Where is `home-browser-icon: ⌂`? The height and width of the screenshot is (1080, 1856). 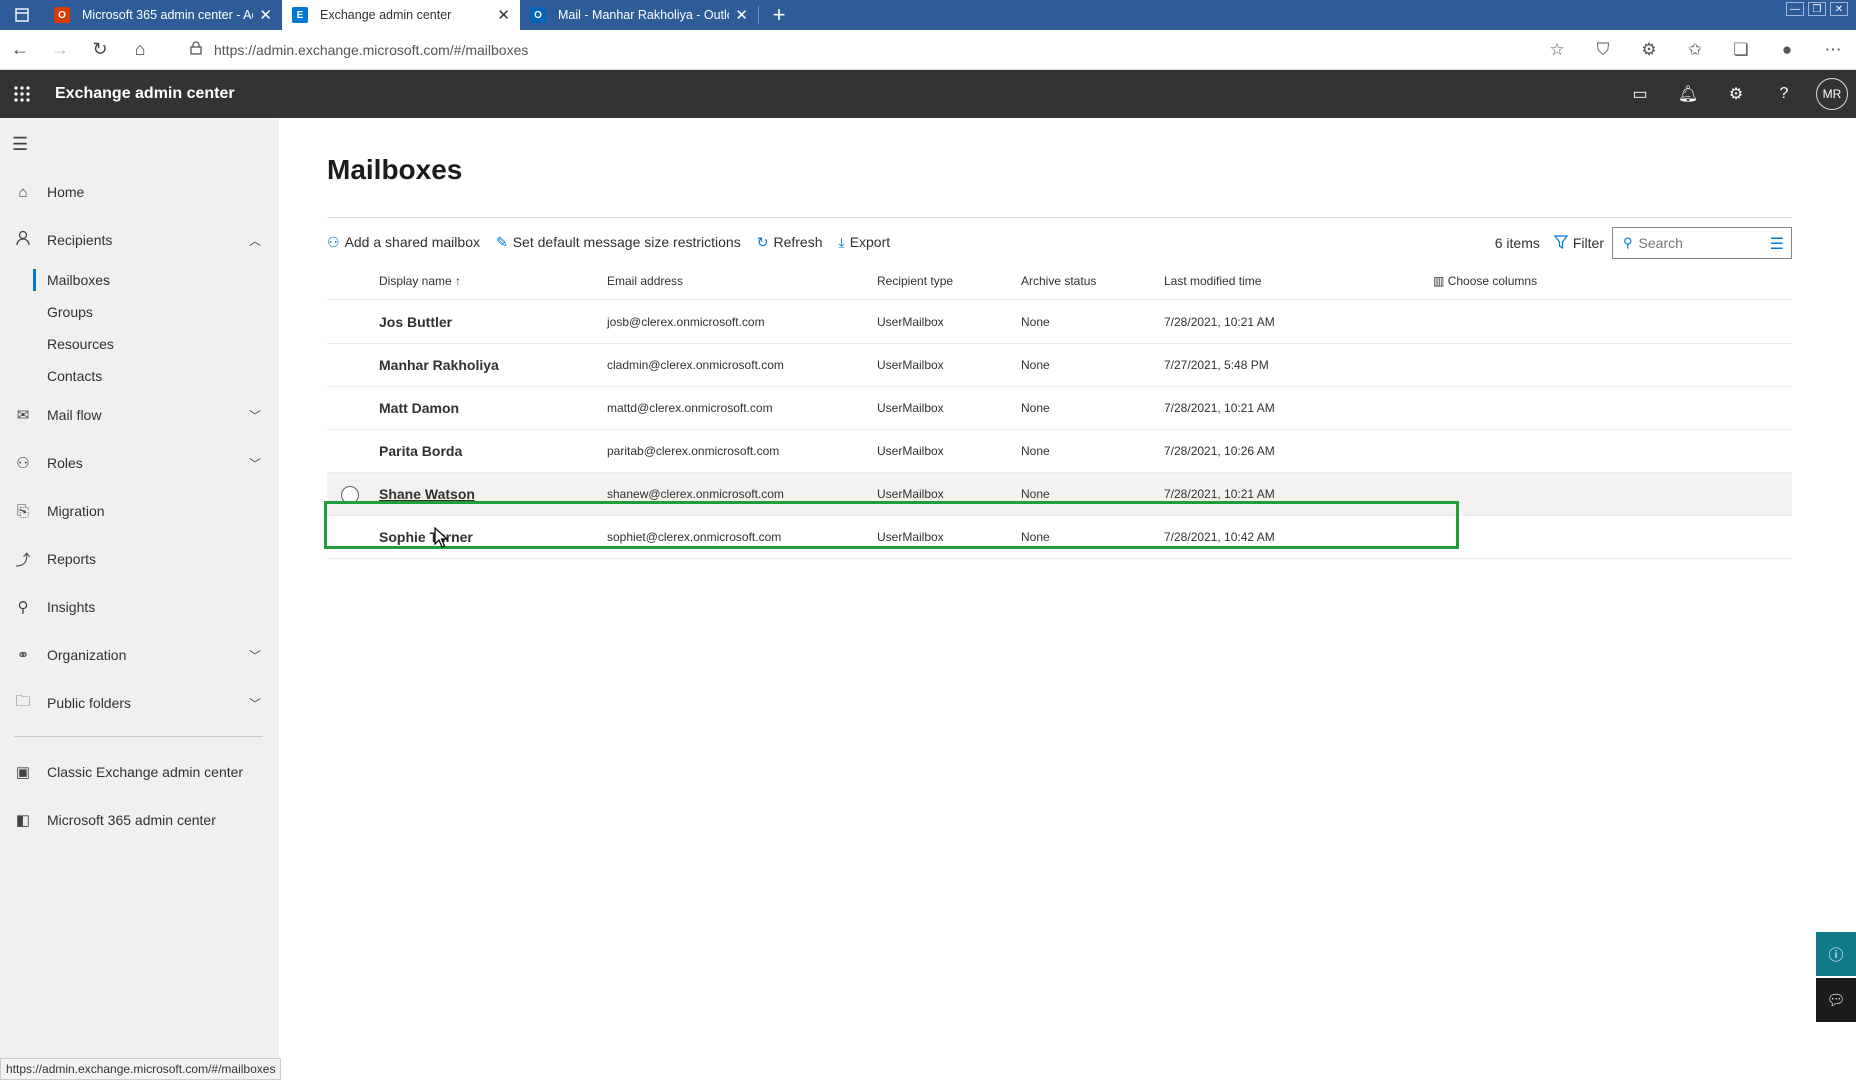 home-browser-icon: ⌂ is located at coordinates (140, 50).